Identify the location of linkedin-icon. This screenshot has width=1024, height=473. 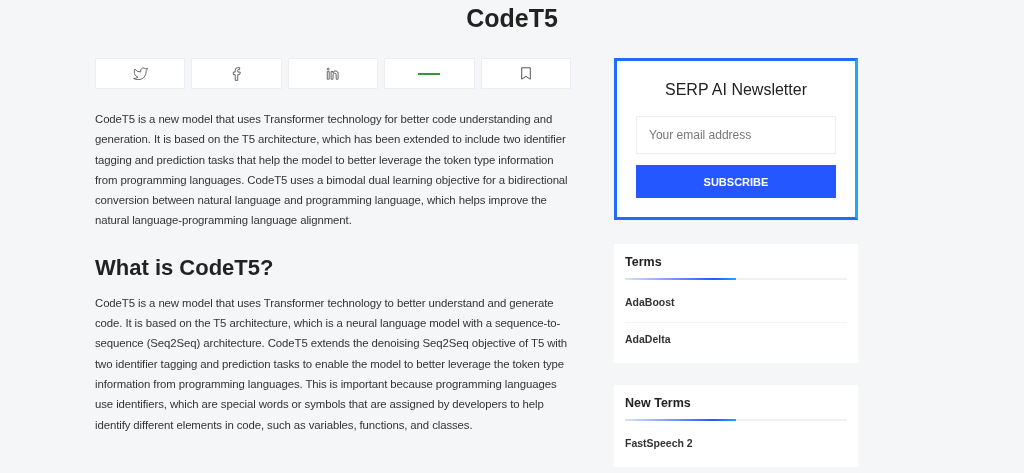
(333, 73).